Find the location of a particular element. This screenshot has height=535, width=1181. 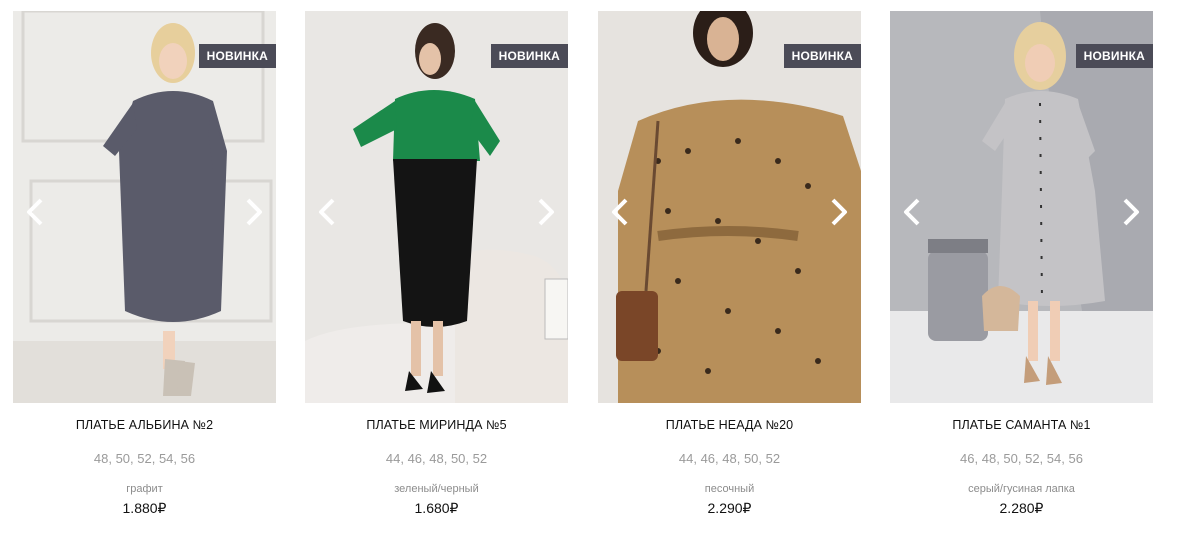

product-price: 2.290₽ is located at coordinates (729, 508).